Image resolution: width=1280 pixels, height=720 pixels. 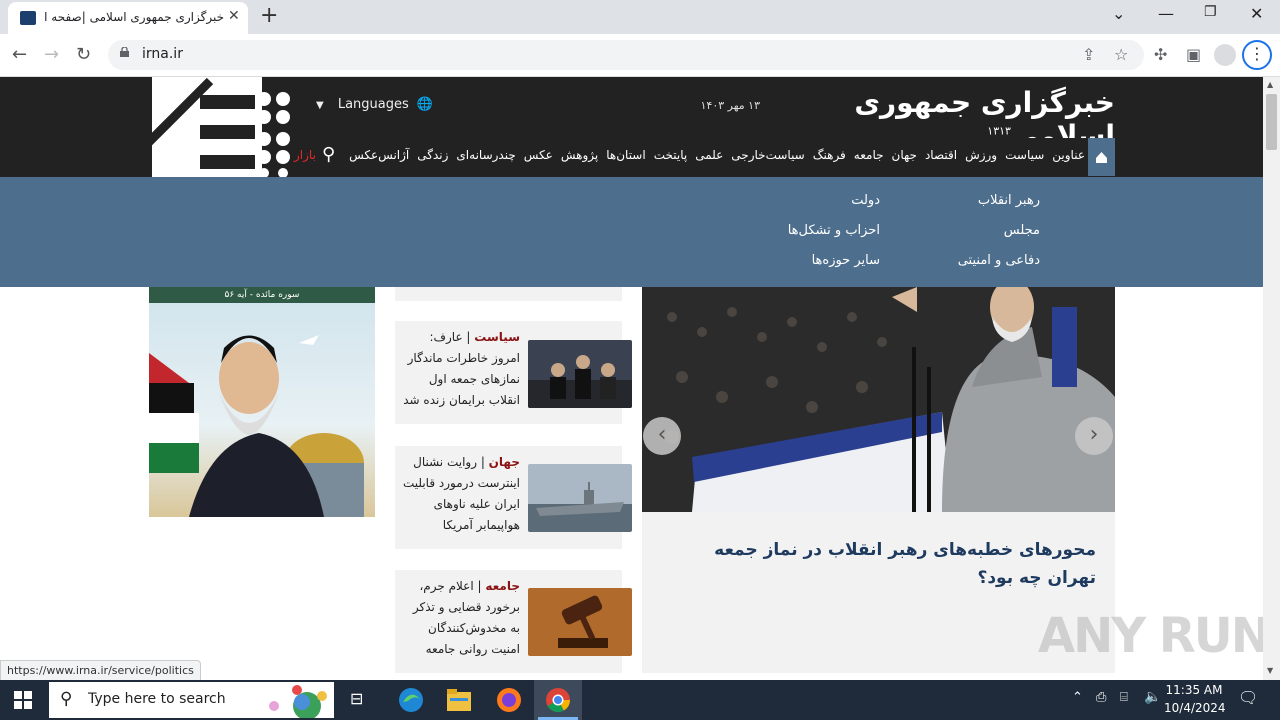 What do you see at coordinates (459, 700) in the screenshot?
I see `file-explorer-icon` at bounding box center [459, 700].